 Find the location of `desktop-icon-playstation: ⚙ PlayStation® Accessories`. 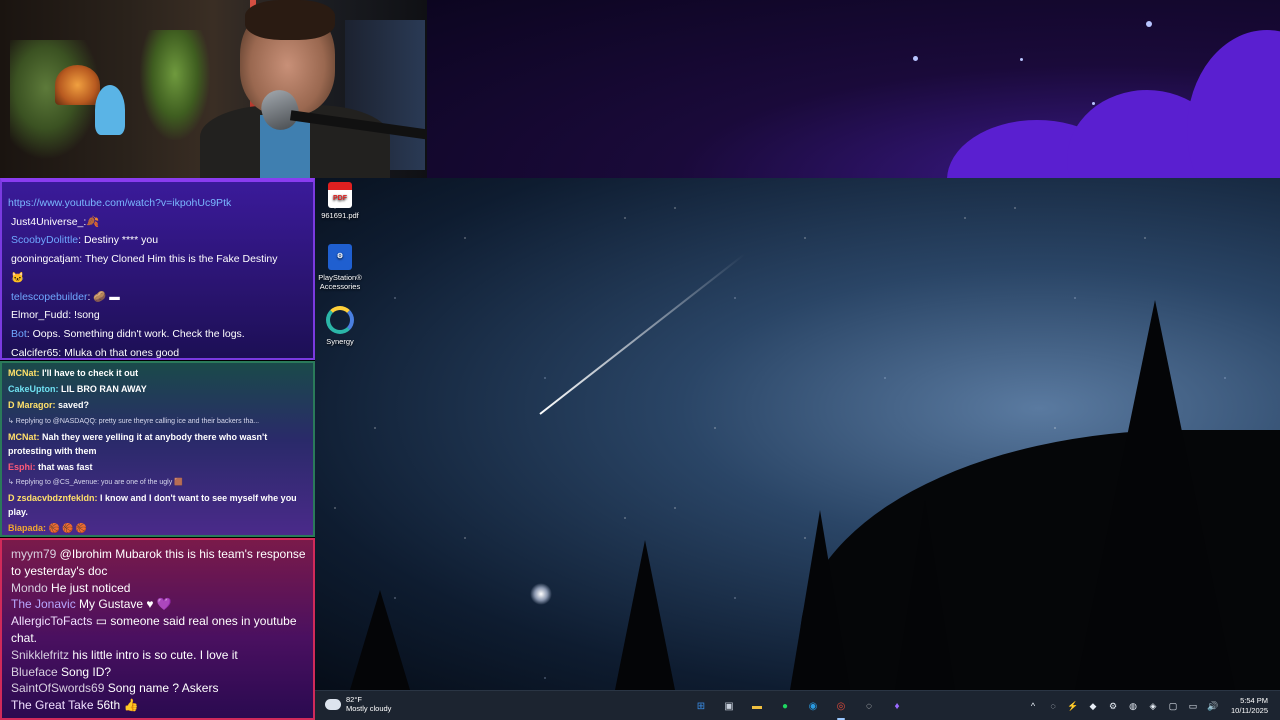

desktop-icon-playstation: ⚙ PlayStation® Accessories is located at coordinates (340, 267).